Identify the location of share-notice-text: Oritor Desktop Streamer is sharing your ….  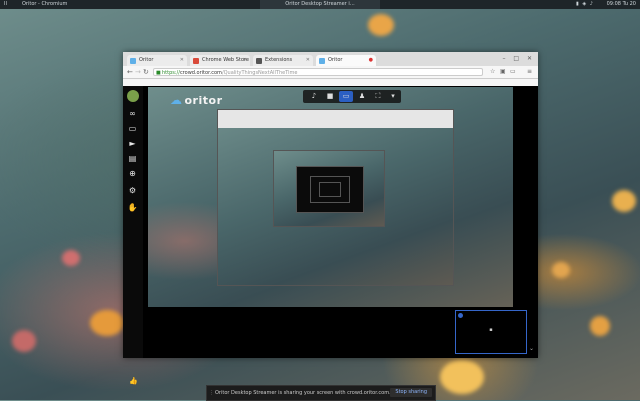
(303, 393).